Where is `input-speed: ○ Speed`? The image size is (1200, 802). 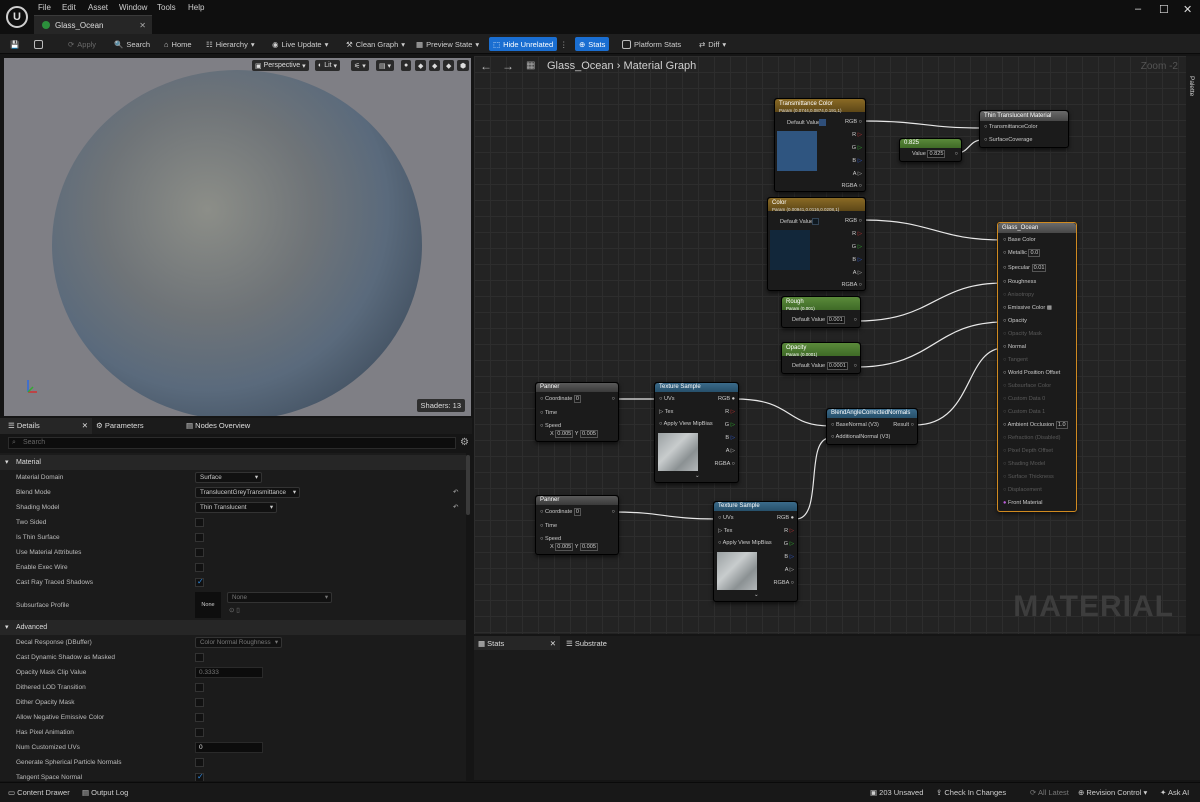 input-speed: ○ Speed is located at coordinates (550, 539).